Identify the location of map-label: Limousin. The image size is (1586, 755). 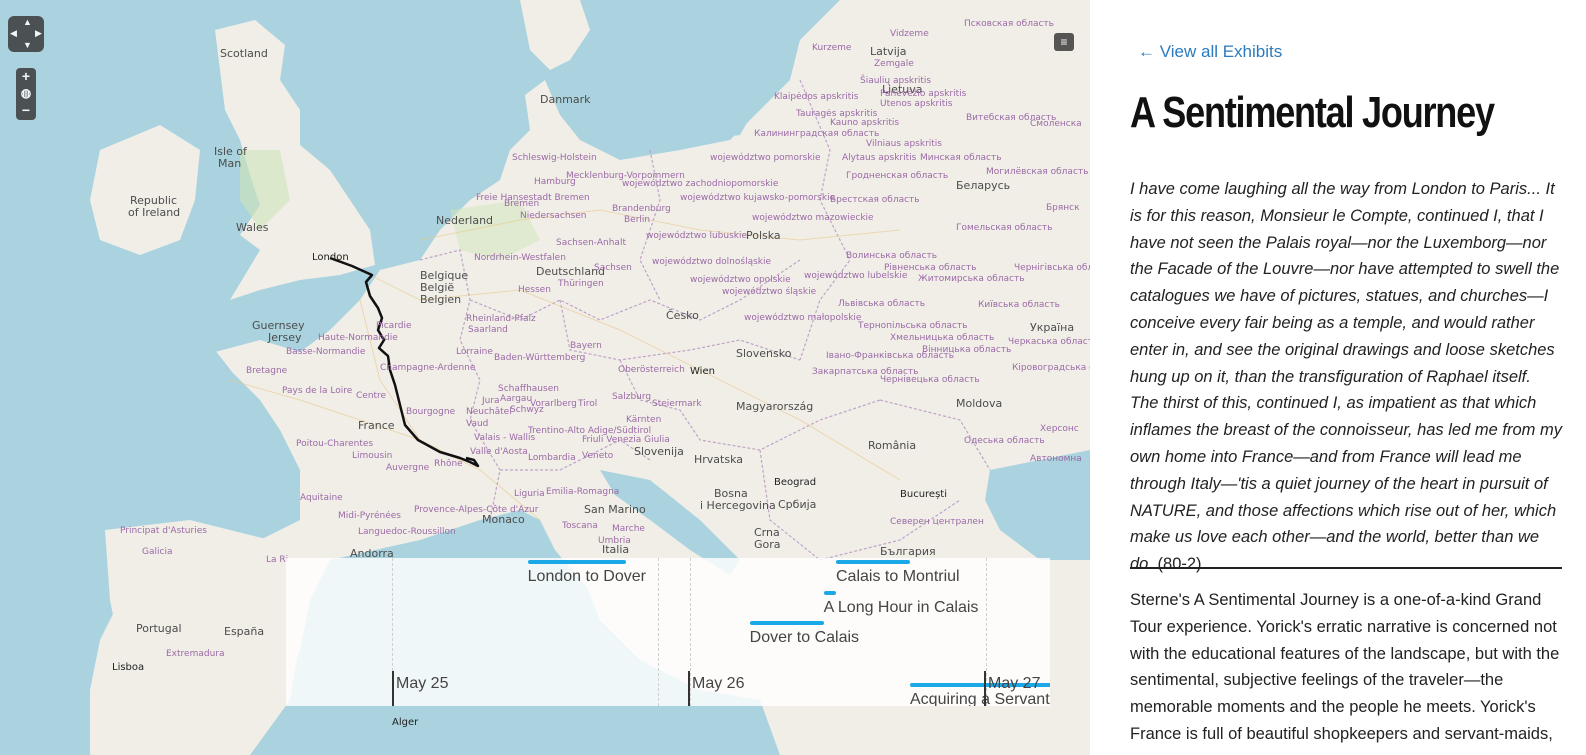
(372, 456).